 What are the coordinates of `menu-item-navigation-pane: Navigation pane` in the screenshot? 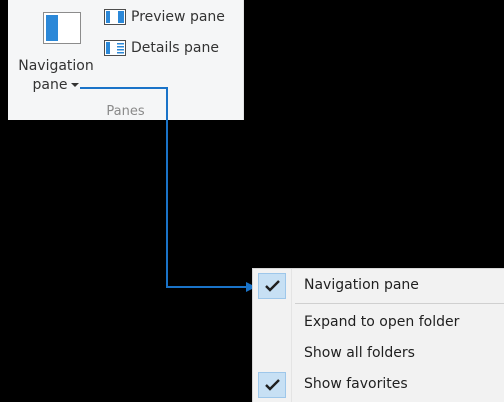 It's located at (378, 286).